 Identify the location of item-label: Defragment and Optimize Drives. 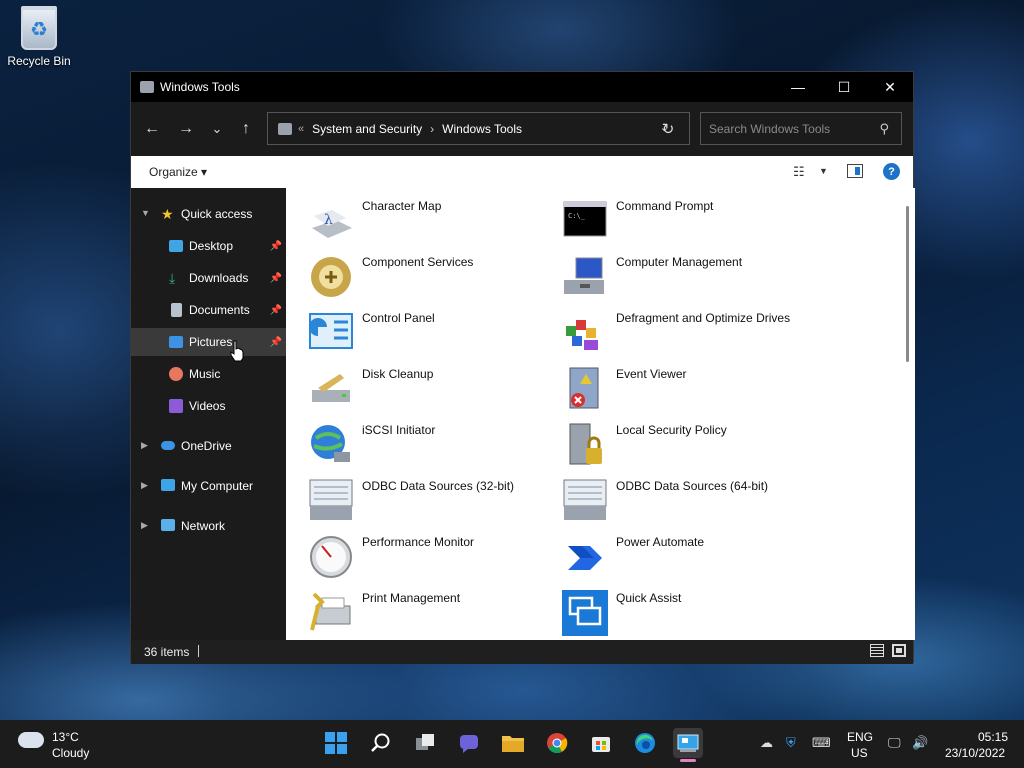
(703, 318).